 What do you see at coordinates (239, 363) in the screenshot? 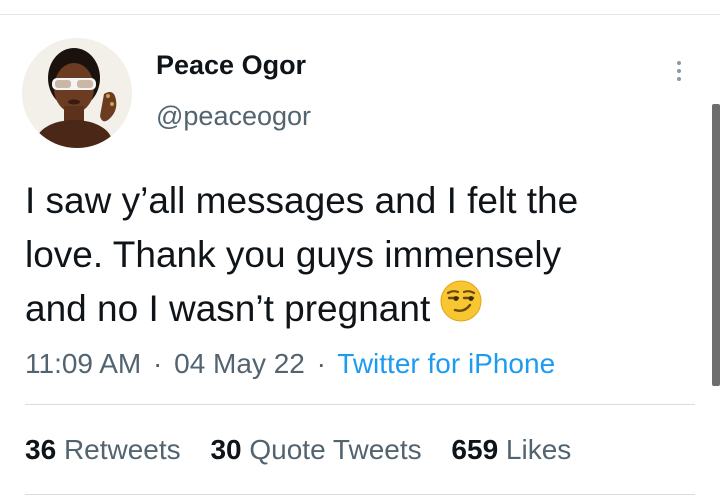
I see `tweet-date: 04 May 22` at bounding box center [239, 363].